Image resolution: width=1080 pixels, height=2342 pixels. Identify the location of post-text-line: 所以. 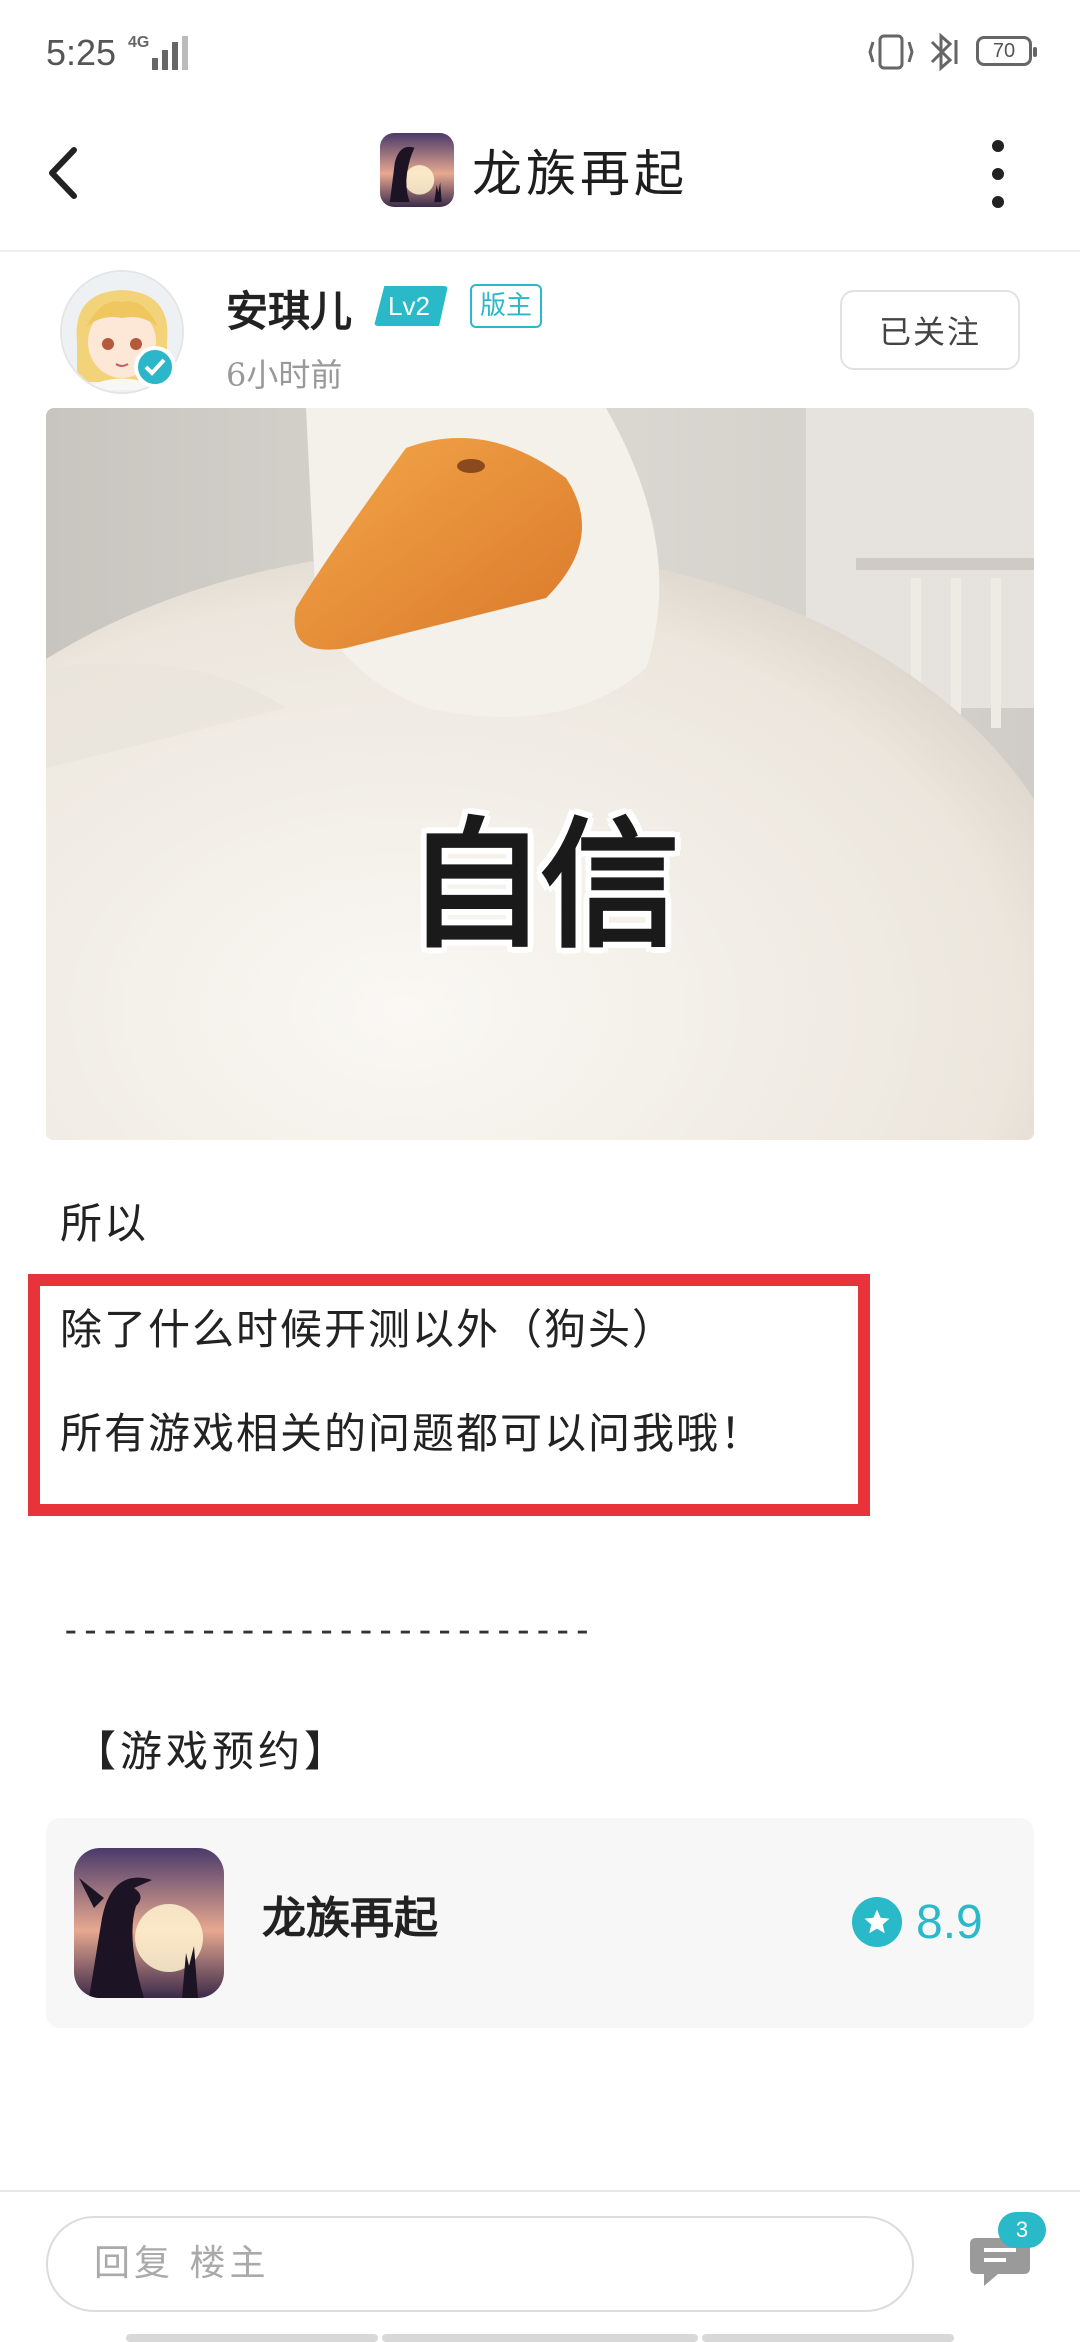
(104, 1223).